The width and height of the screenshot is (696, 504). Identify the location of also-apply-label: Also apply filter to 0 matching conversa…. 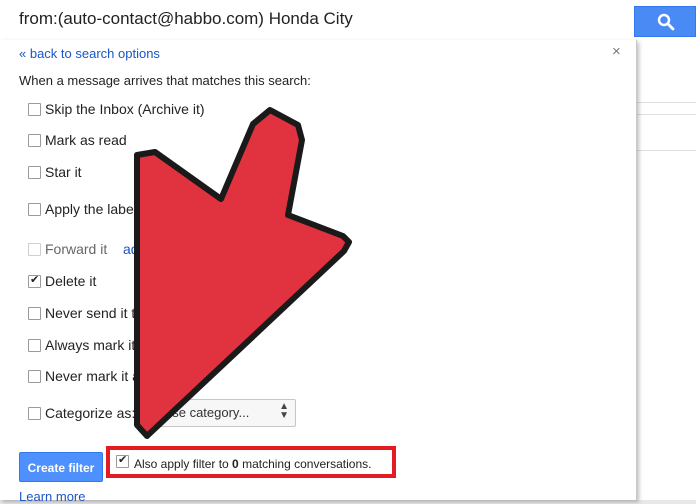
(252, 464).